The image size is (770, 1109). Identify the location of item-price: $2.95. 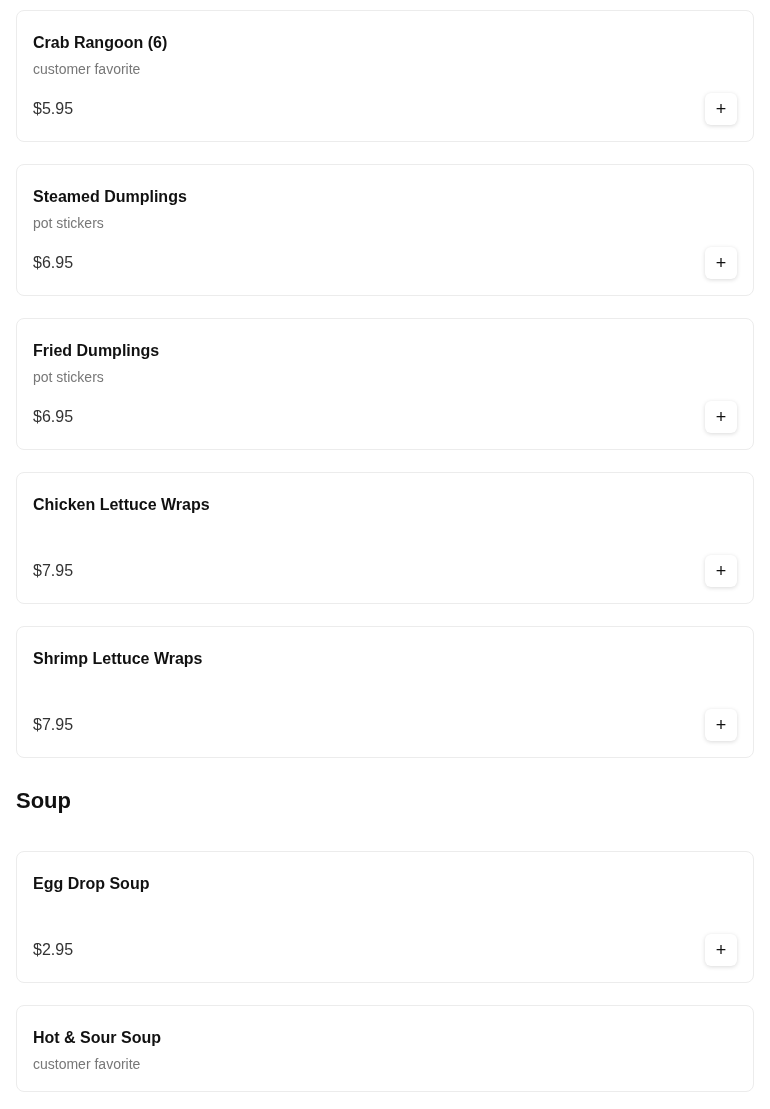
(53, 950).